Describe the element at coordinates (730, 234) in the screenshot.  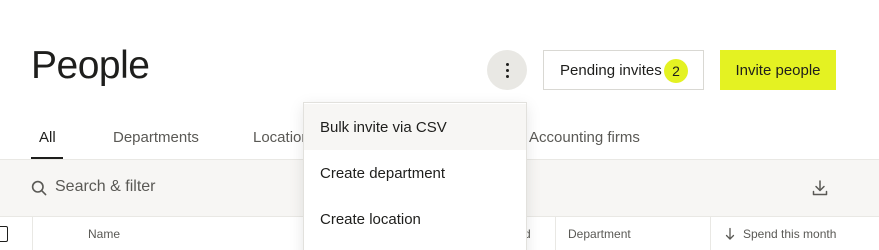
I see `arrow-down-icon` at that location.